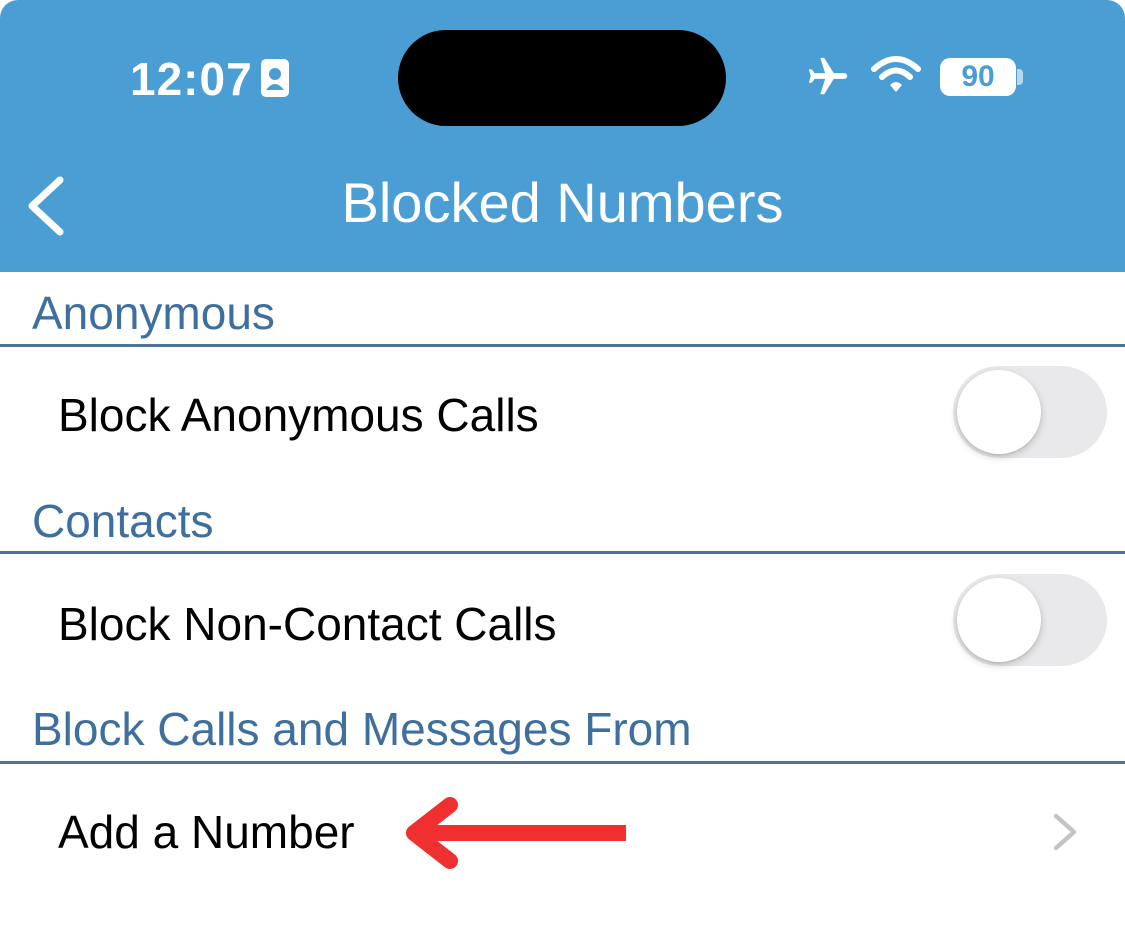 Image resolution: width=1125 pixels, height=952 pixels. Describe the element at coordinates (191, 79) in the screenshot. I see `status-time: 12:07` at that location.